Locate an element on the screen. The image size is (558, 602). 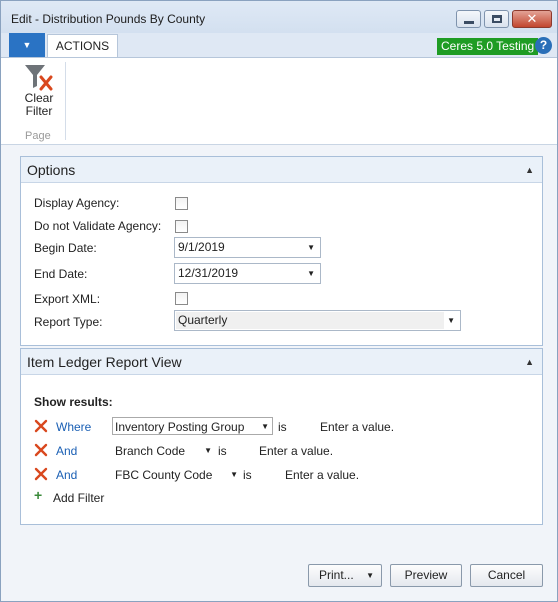
print-button: Print... ▼ is located at coordinates (345, 575).